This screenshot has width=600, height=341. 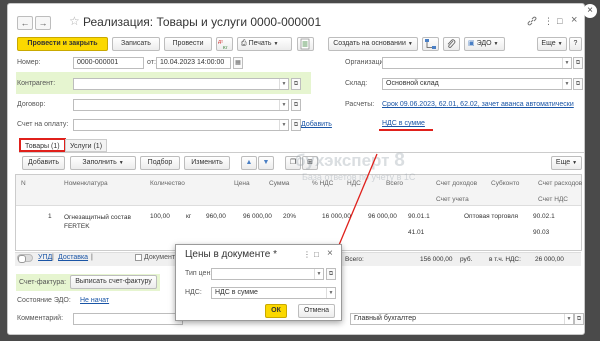 What do you see at coordinates (193, 292) in the screenshot?
I see `vat-label: НДС:` at bounding box center [193, 292].